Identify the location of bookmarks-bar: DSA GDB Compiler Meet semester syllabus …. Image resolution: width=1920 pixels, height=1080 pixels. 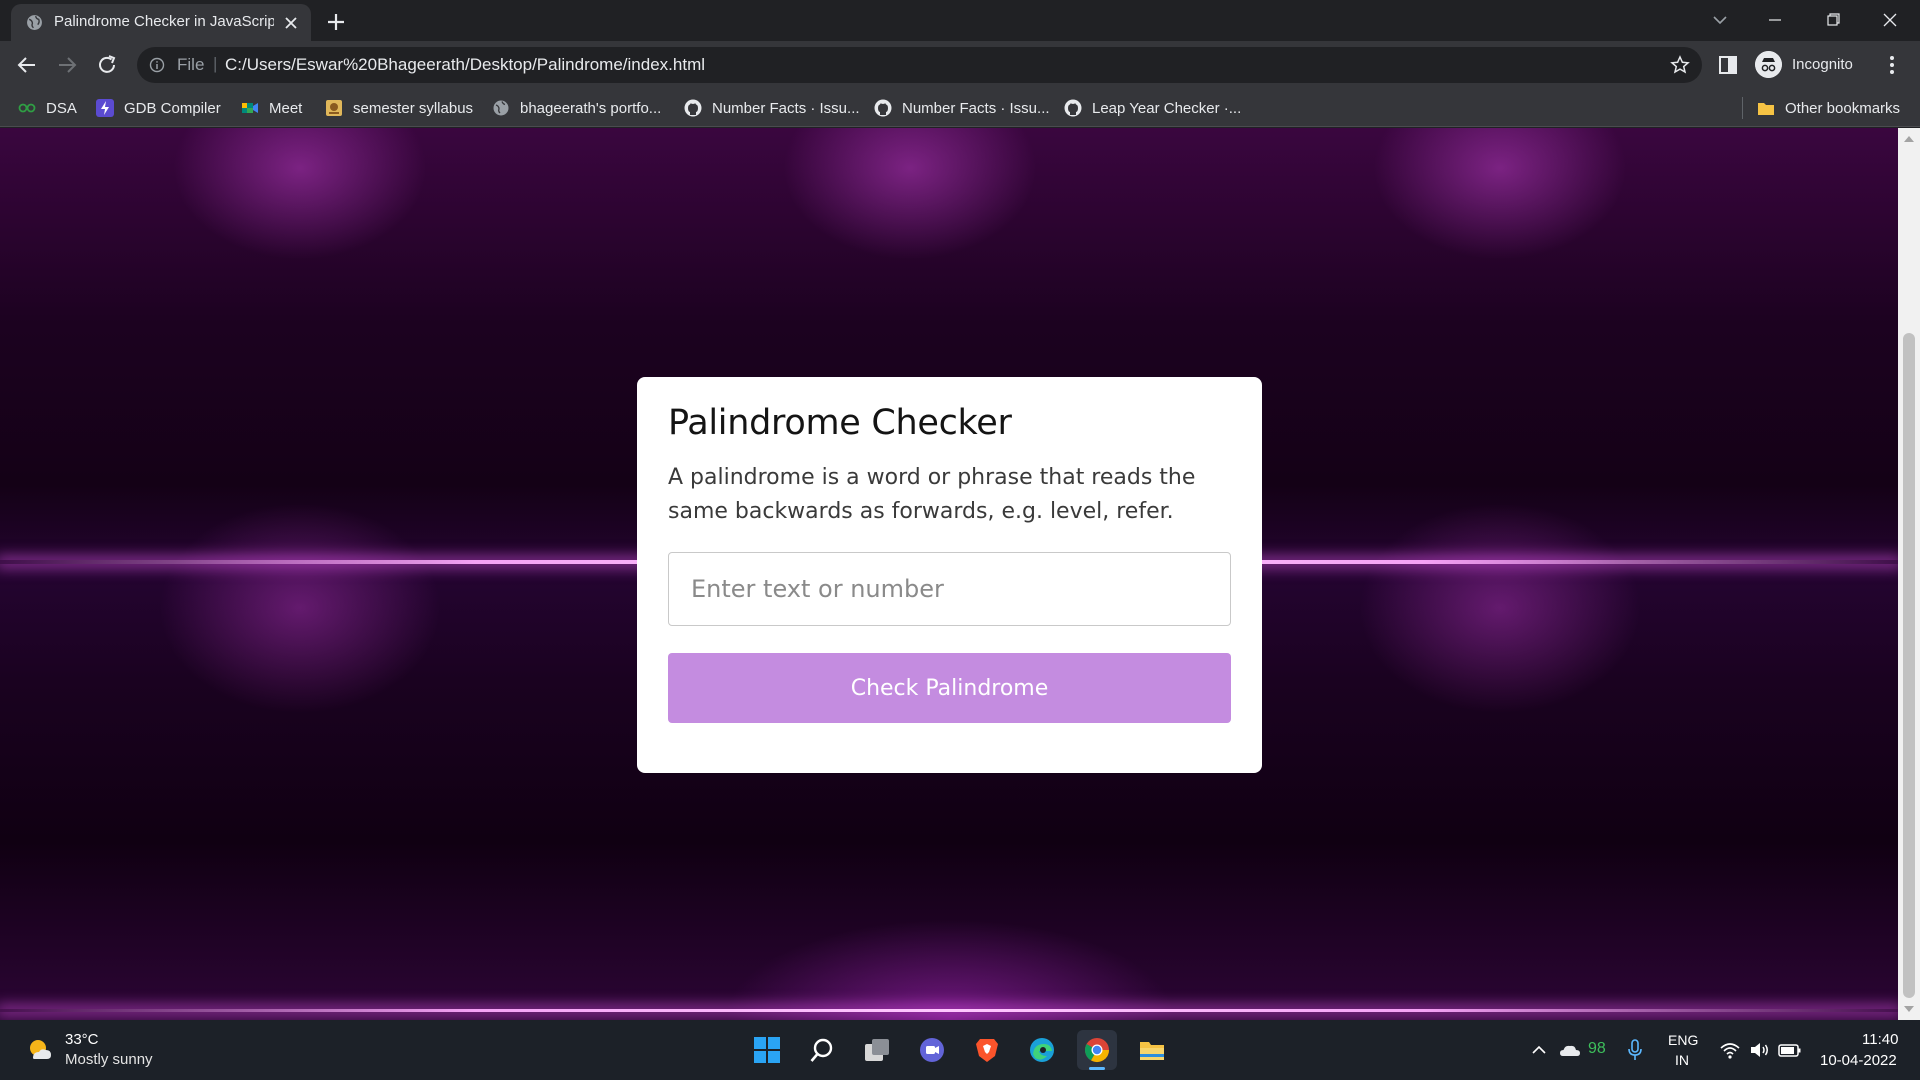
(960, 108).